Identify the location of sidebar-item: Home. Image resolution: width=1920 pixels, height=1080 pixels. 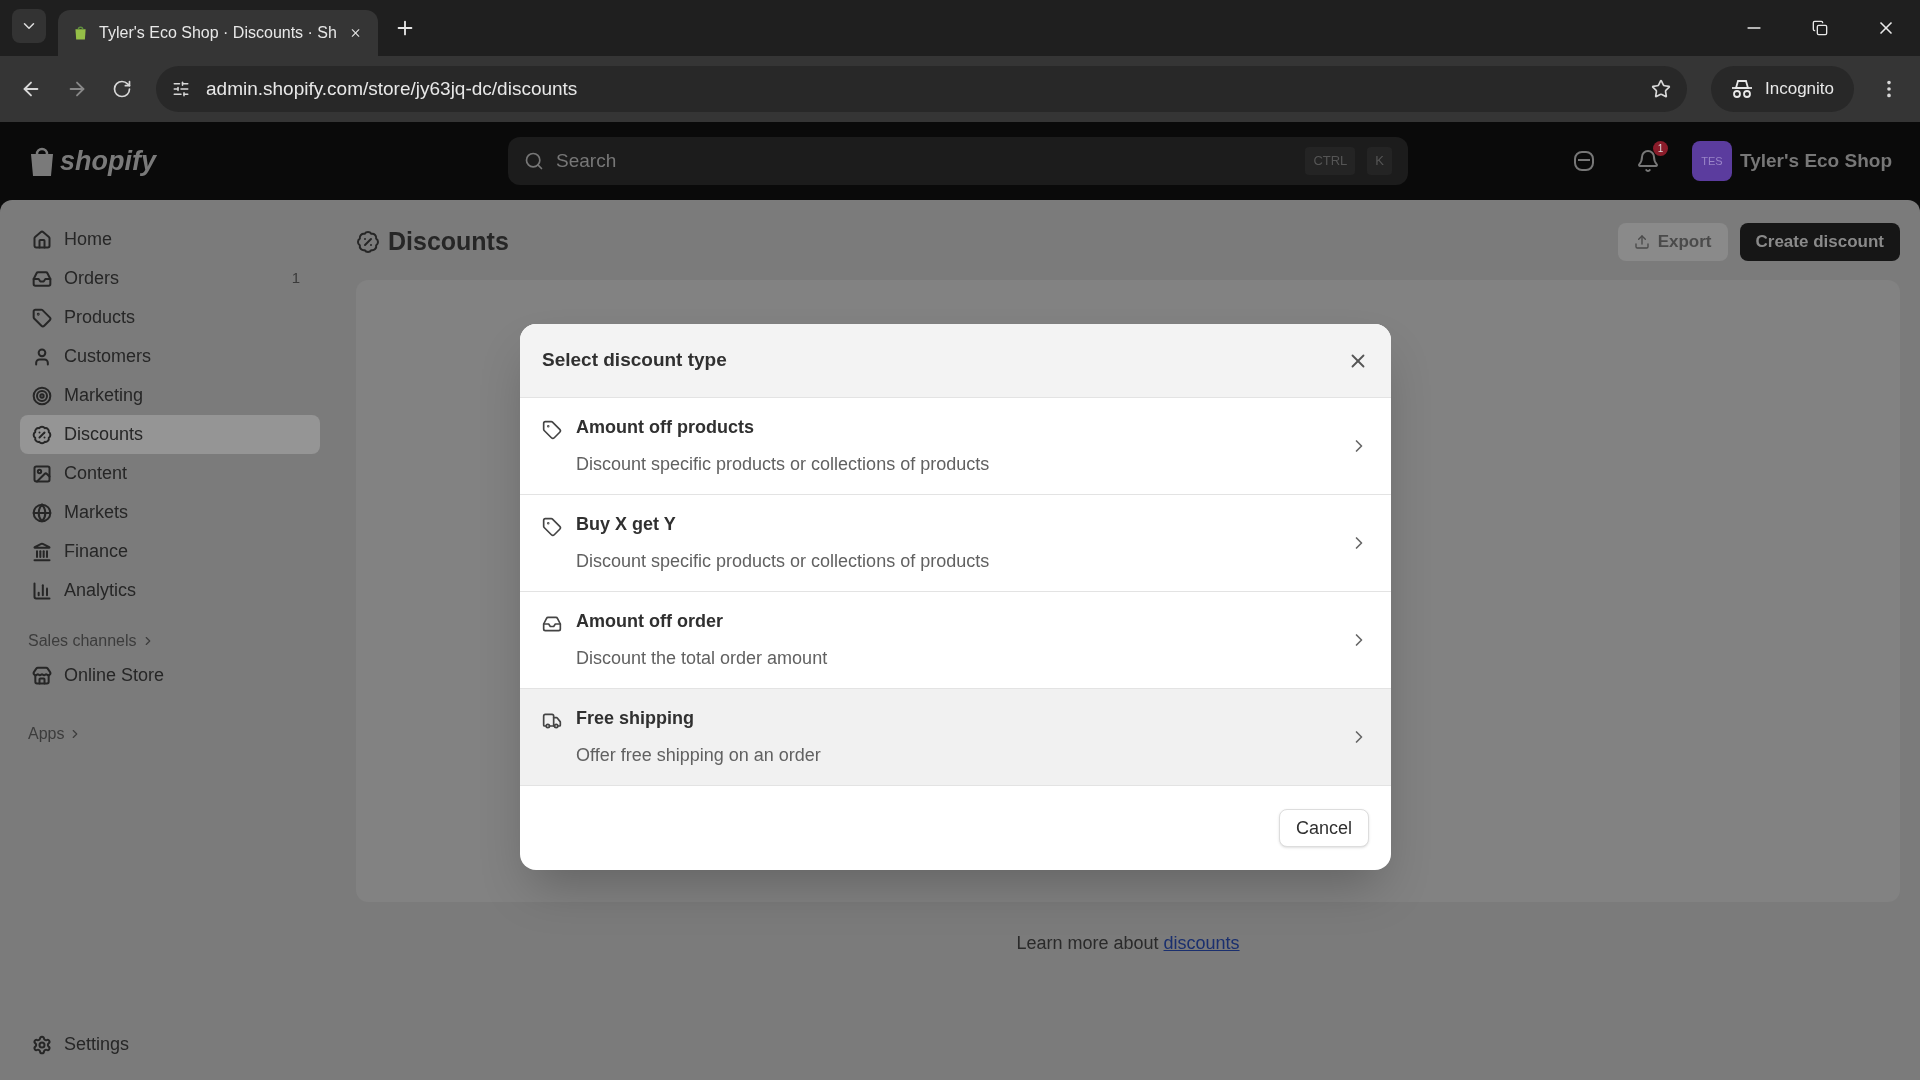
(170, 239).